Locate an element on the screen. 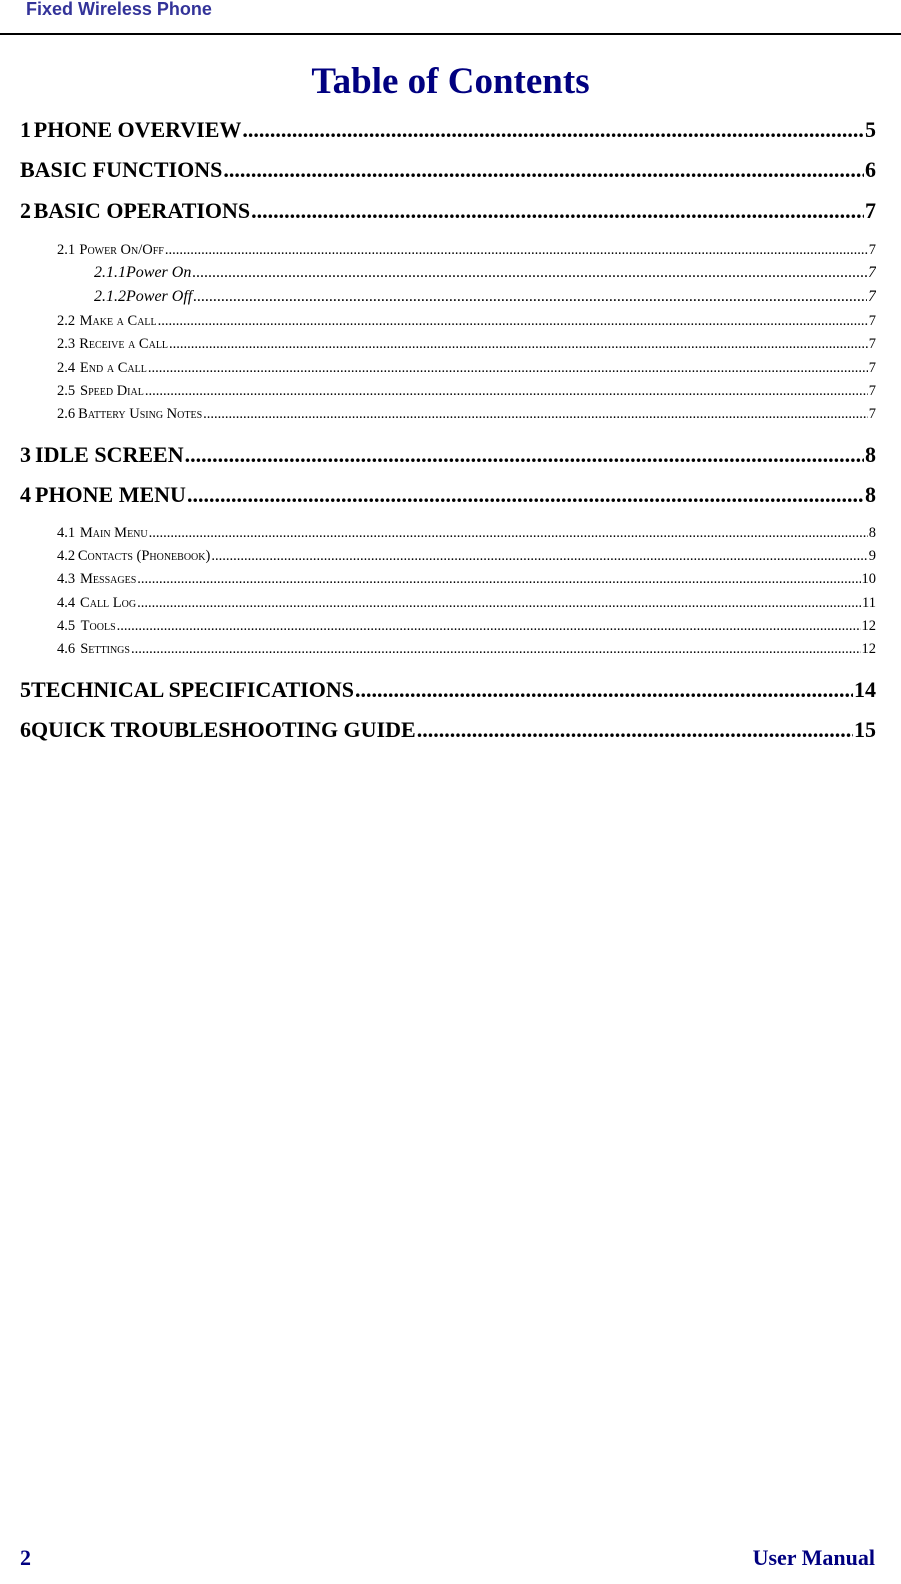 Image resolution: width=901 pixels, height=1584 pixels. toc-entry: 4.2 Contacts (Phonebook) 9 is located at coordinates (466, 558).